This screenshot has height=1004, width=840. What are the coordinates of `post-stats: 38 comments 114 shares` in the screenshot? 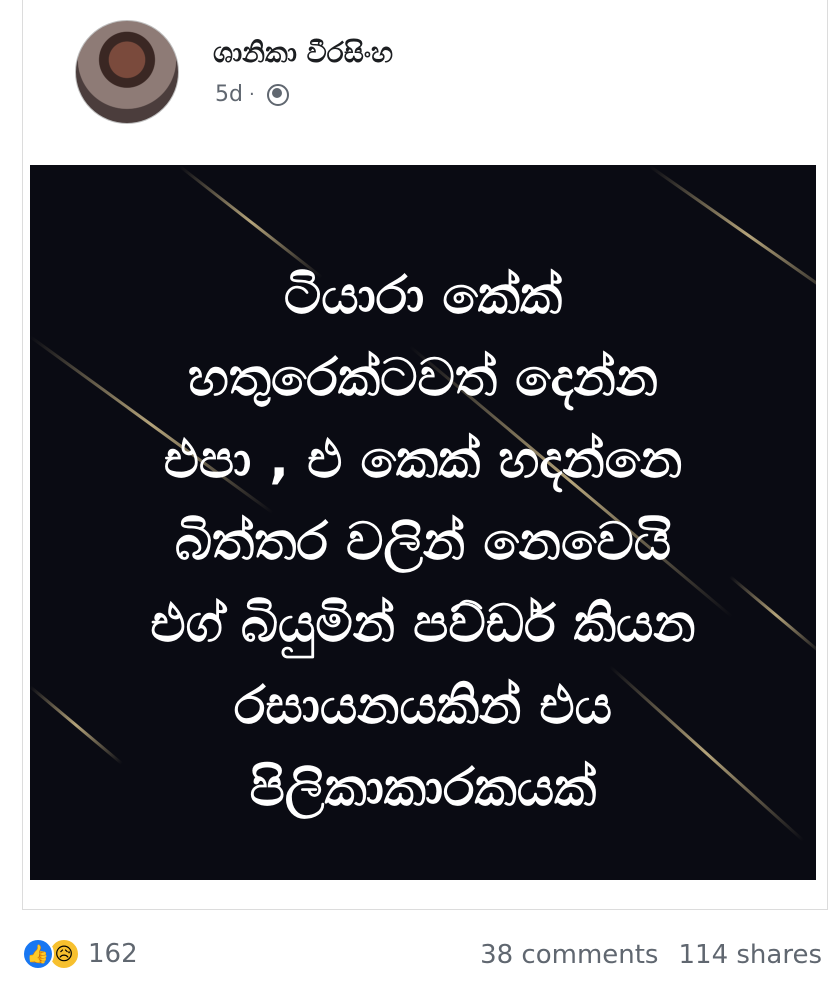 It's located at (651, 955).